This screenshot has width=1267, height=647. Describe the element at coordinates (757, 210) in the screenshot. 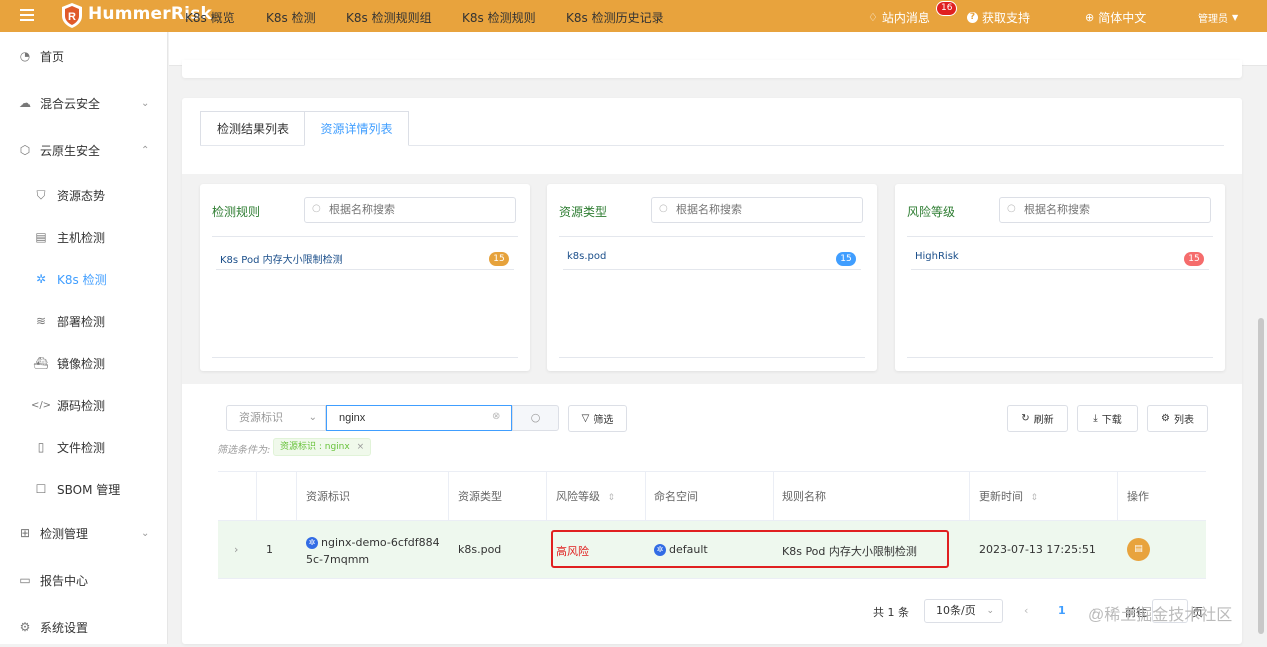

I see `resource-type-search-input` at that location.